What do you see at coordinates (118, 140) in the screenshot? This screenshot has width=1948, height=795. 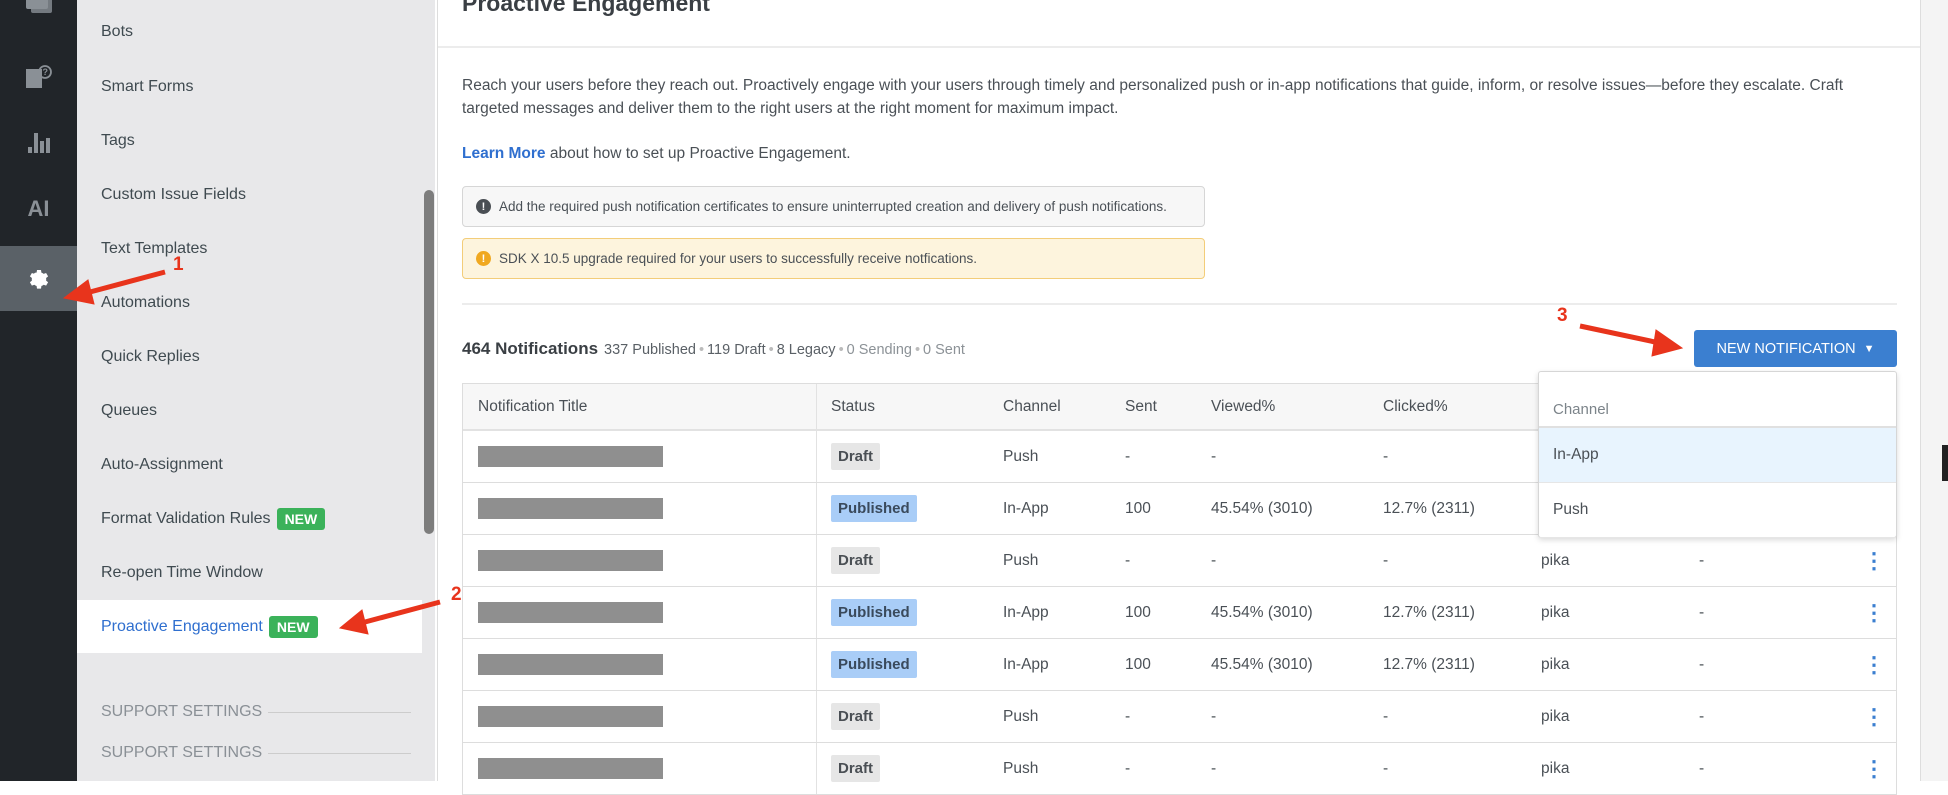 I see `sidebar-item-label: Tags` at bounding box center [118, 140].